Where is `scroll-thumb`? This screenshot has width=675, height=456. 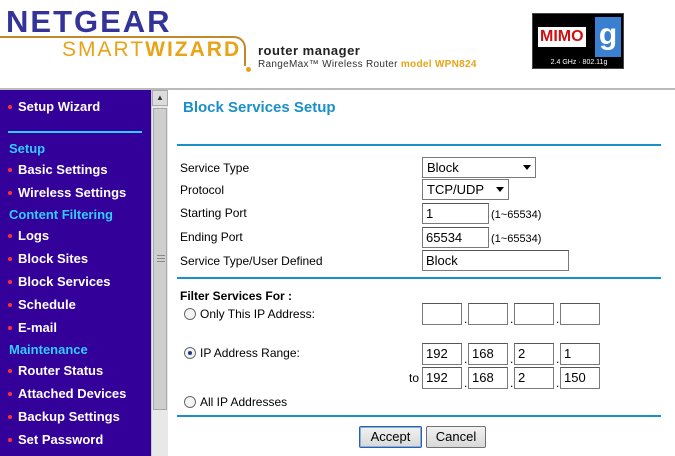 scroll-thumb is located at coordinates (160, 259).